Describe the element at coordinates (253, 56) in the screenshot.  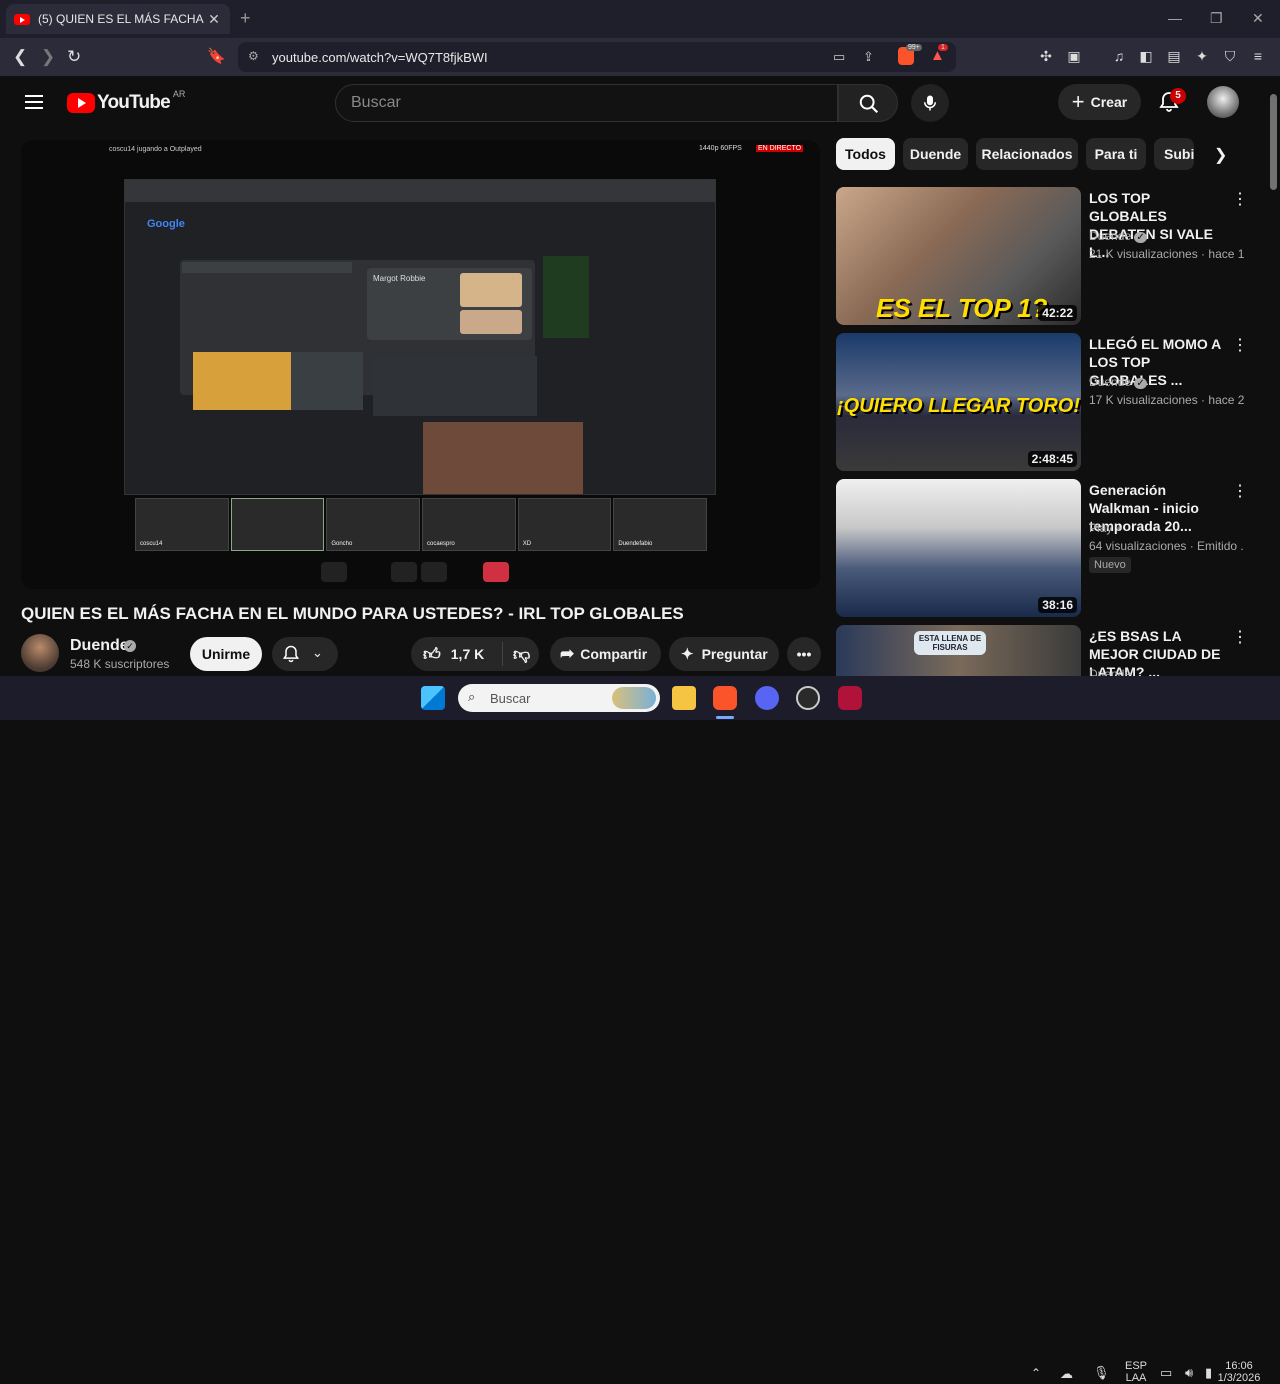
I see `site-info-icon: ⚙` at that location.